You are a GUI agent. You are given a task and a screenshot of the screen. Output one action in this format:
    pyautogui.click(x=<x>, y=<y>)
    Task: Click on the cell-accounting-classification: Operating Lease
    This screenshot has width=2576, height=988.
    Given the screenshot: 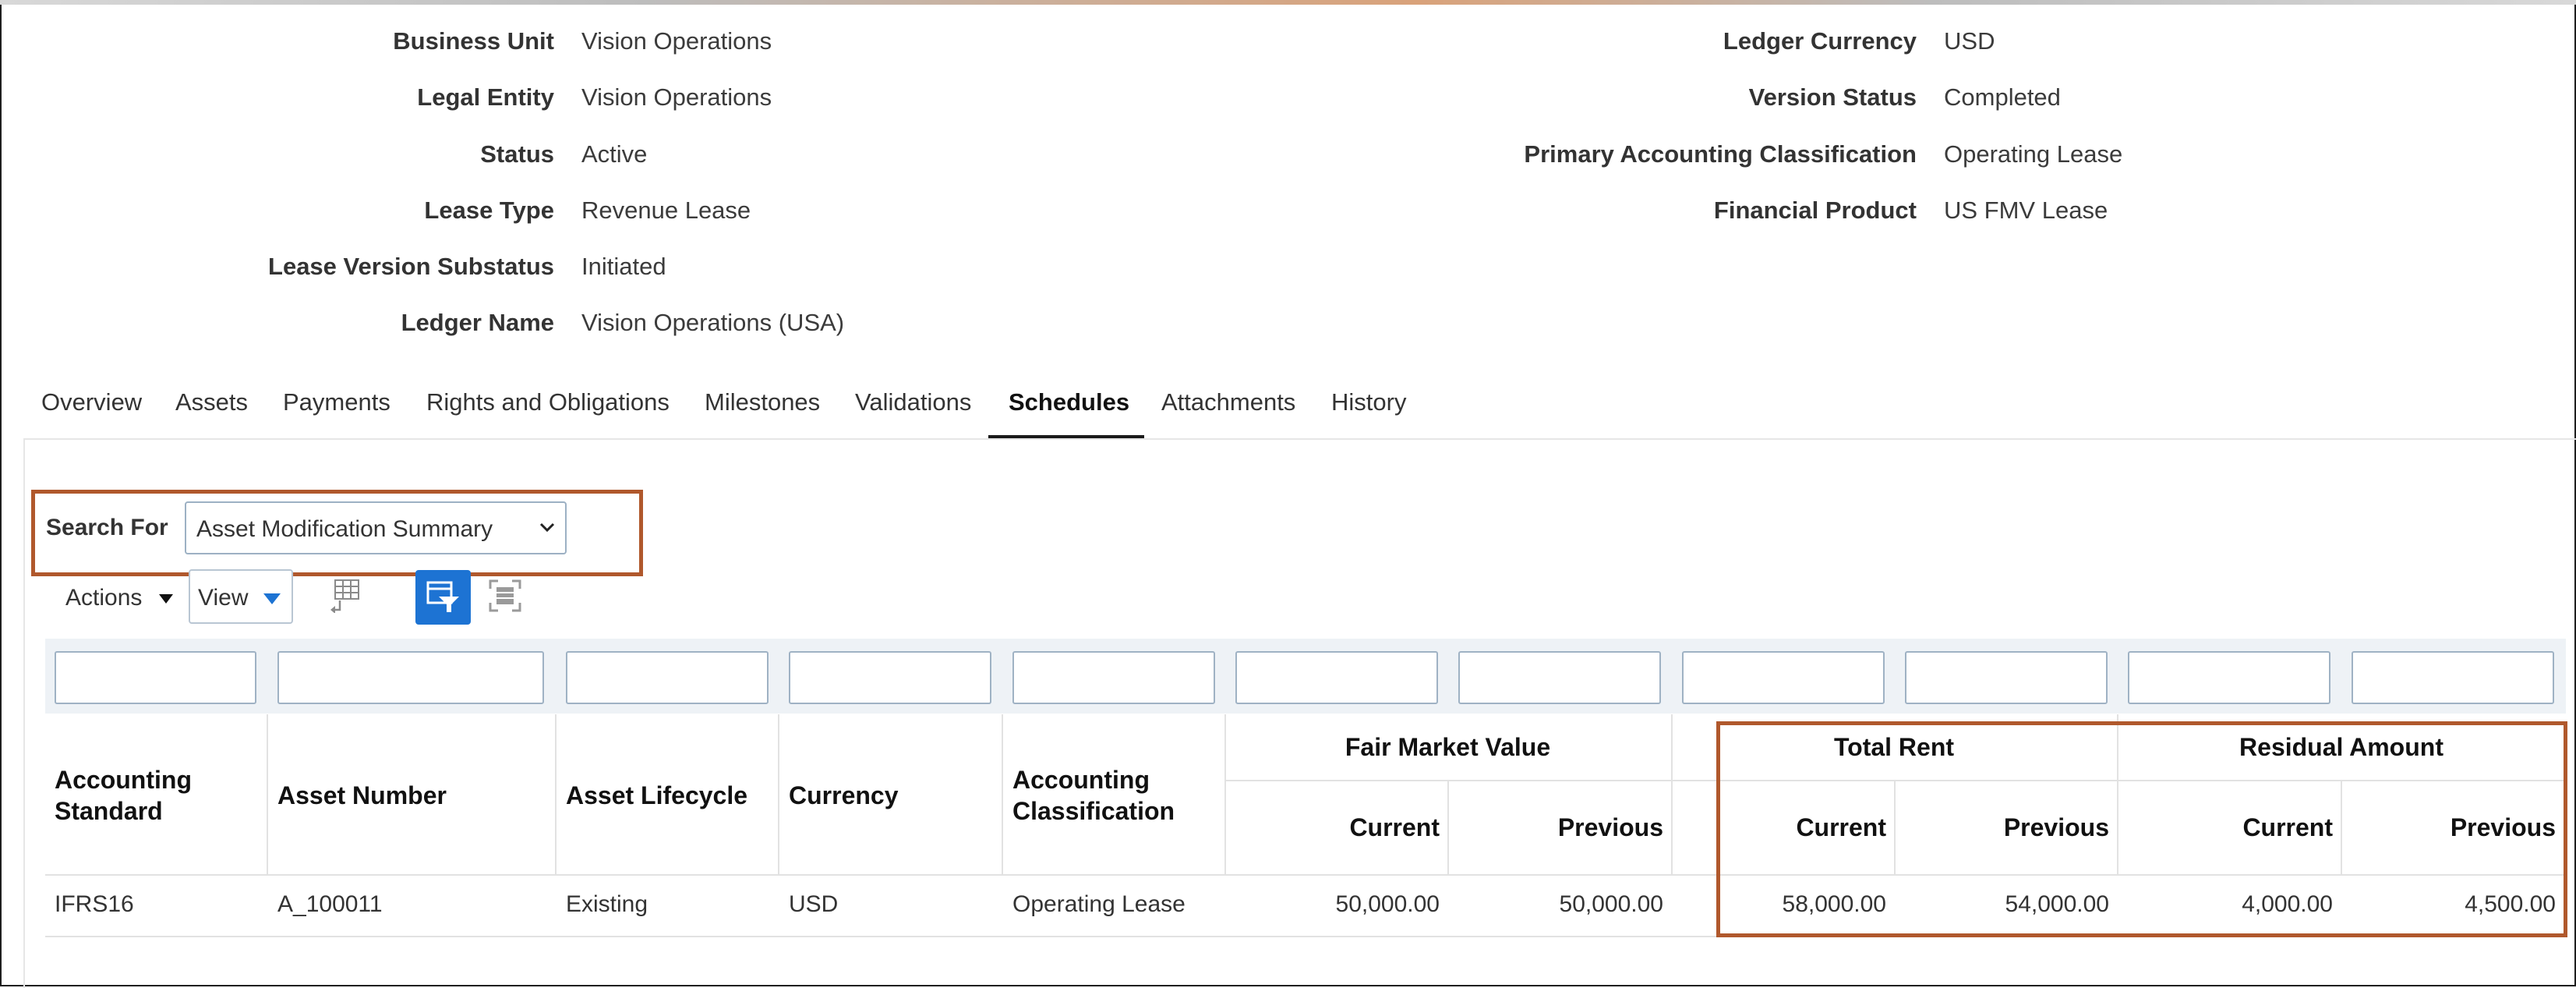 What is the action you would take?
    pyautogui.click(x=1099, y=904)
    